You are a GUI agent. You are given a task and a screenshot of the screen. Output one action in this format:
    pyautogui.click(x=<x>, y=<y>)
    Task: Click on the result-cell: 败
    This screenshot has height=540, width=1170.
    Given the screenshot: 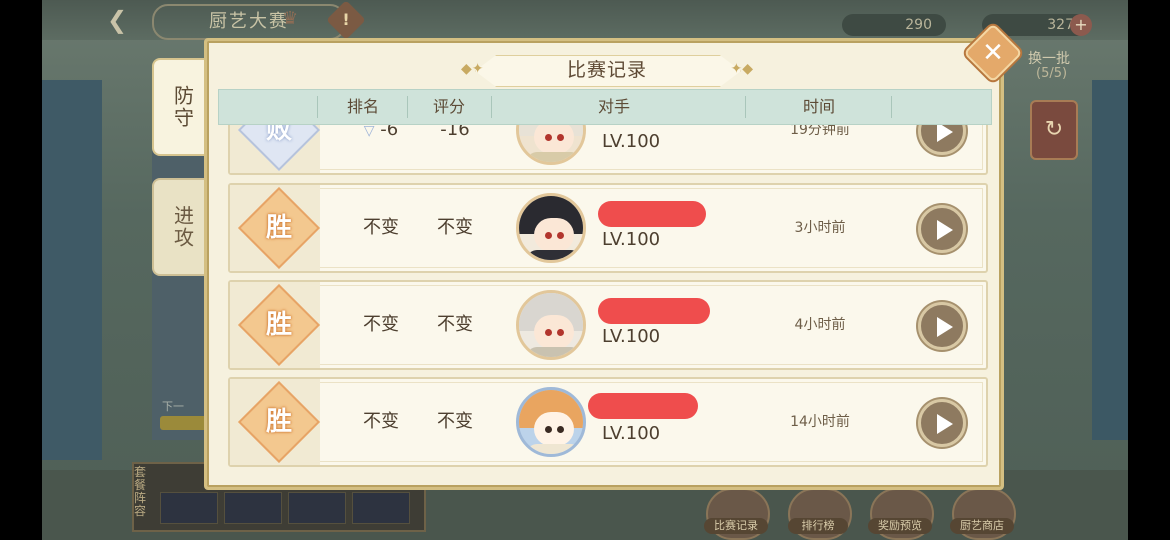 What is the action you would take?
    pyautogui.click(x=275, y=149)
    